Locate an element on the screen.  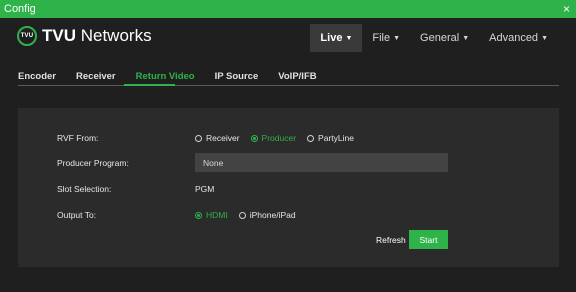
brand-name: TVU Networks is located at coordinates (97, 36).